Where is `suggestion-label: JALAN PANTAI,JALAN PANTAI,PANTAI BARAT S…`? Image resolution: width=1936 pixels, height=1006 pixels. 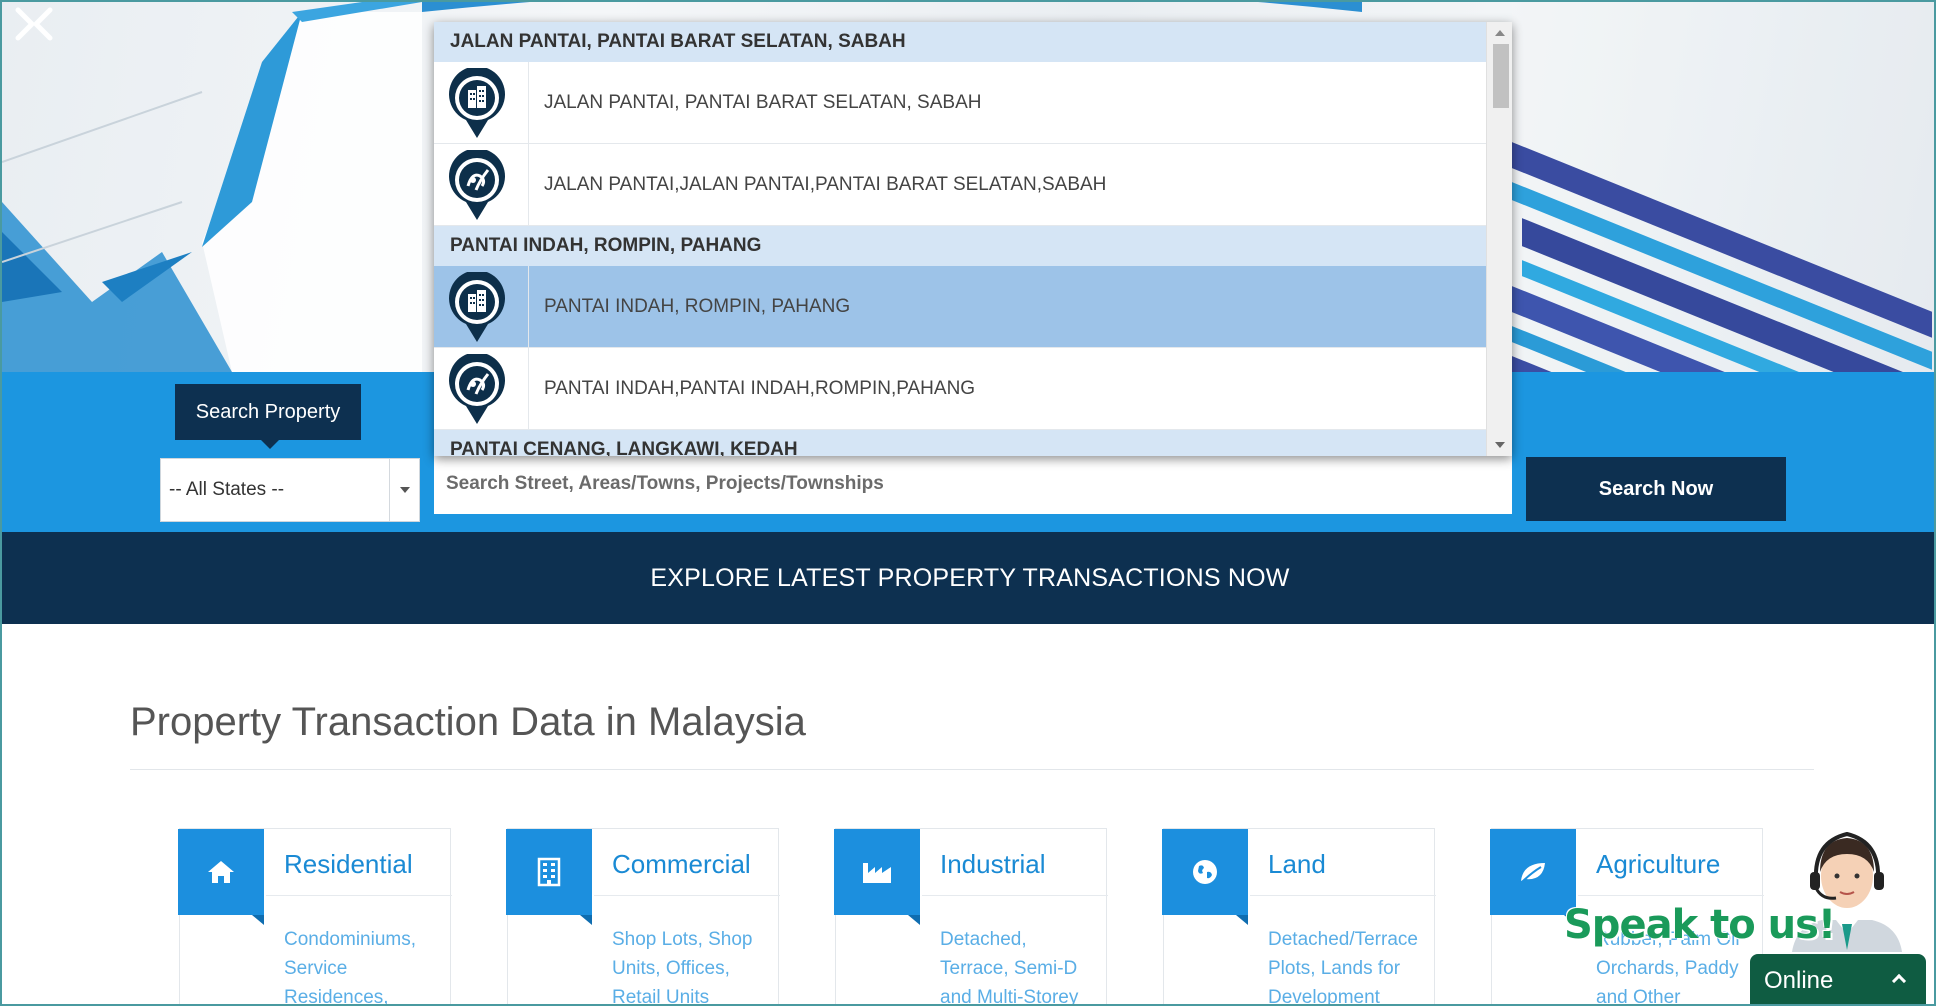
suggestion-label: JALAN PANTAI,JALAN PANTAI,PANTAI BARAT S… is located at coordinates (825, 184).